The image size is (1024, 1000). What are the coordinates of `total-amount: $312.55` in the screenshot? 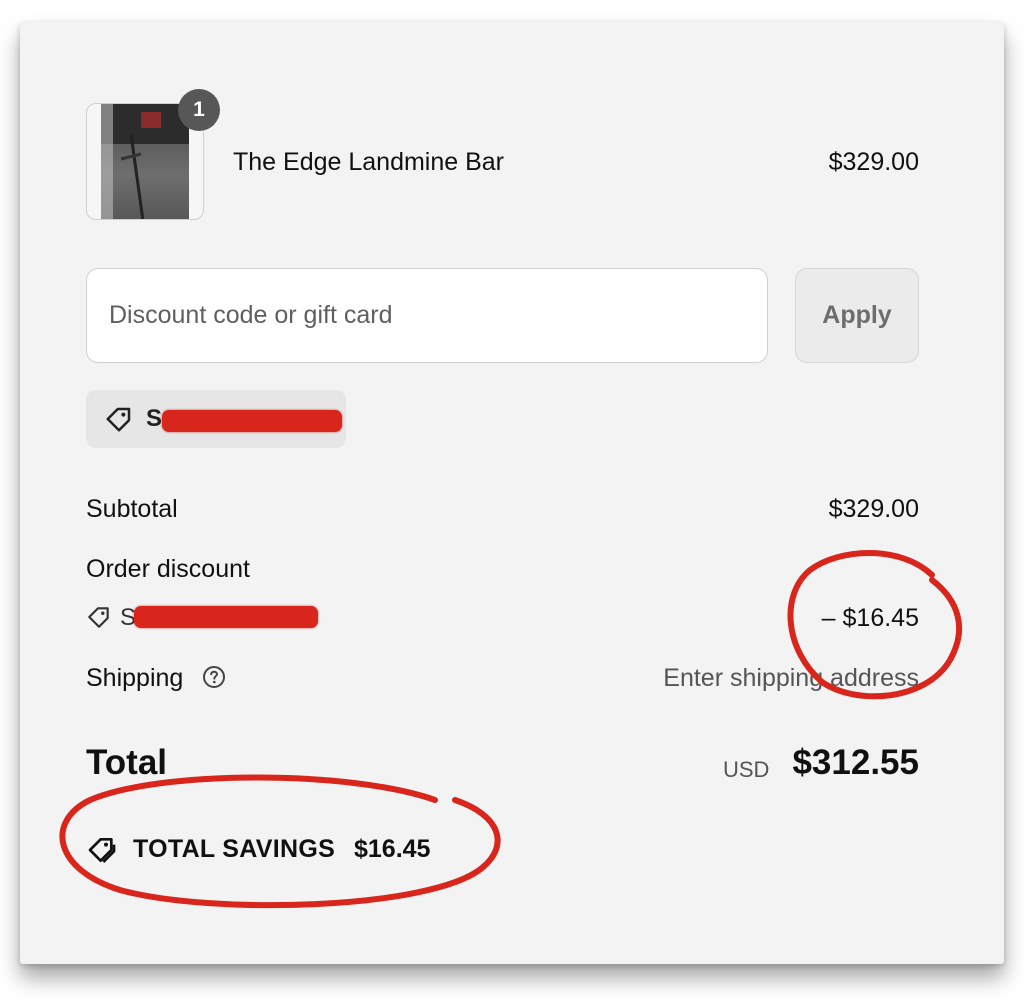 It's located at (855, 762).